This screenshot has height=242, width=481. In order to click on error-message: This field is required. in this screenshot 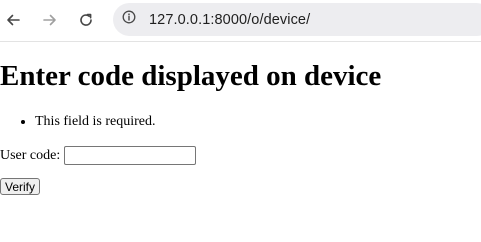, I will do `click(95, 122)`.